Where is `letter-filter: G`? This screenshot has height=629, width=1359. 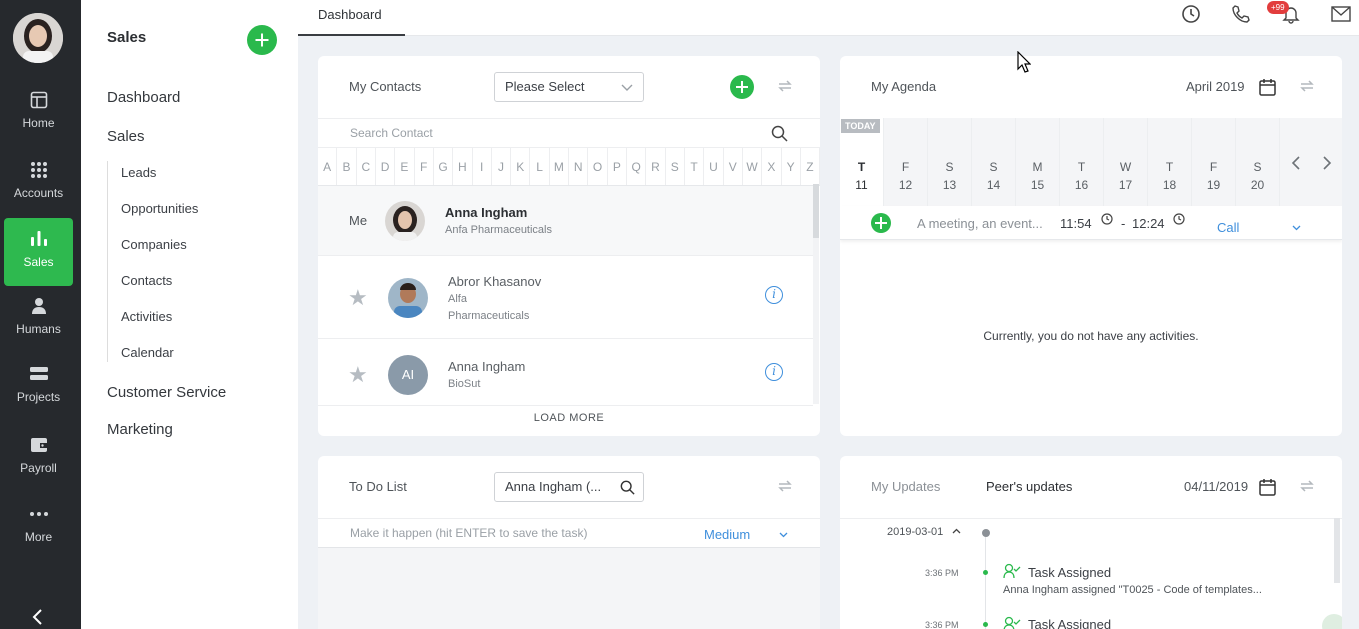 letter-filter: G is located at coordinates (444, 166).